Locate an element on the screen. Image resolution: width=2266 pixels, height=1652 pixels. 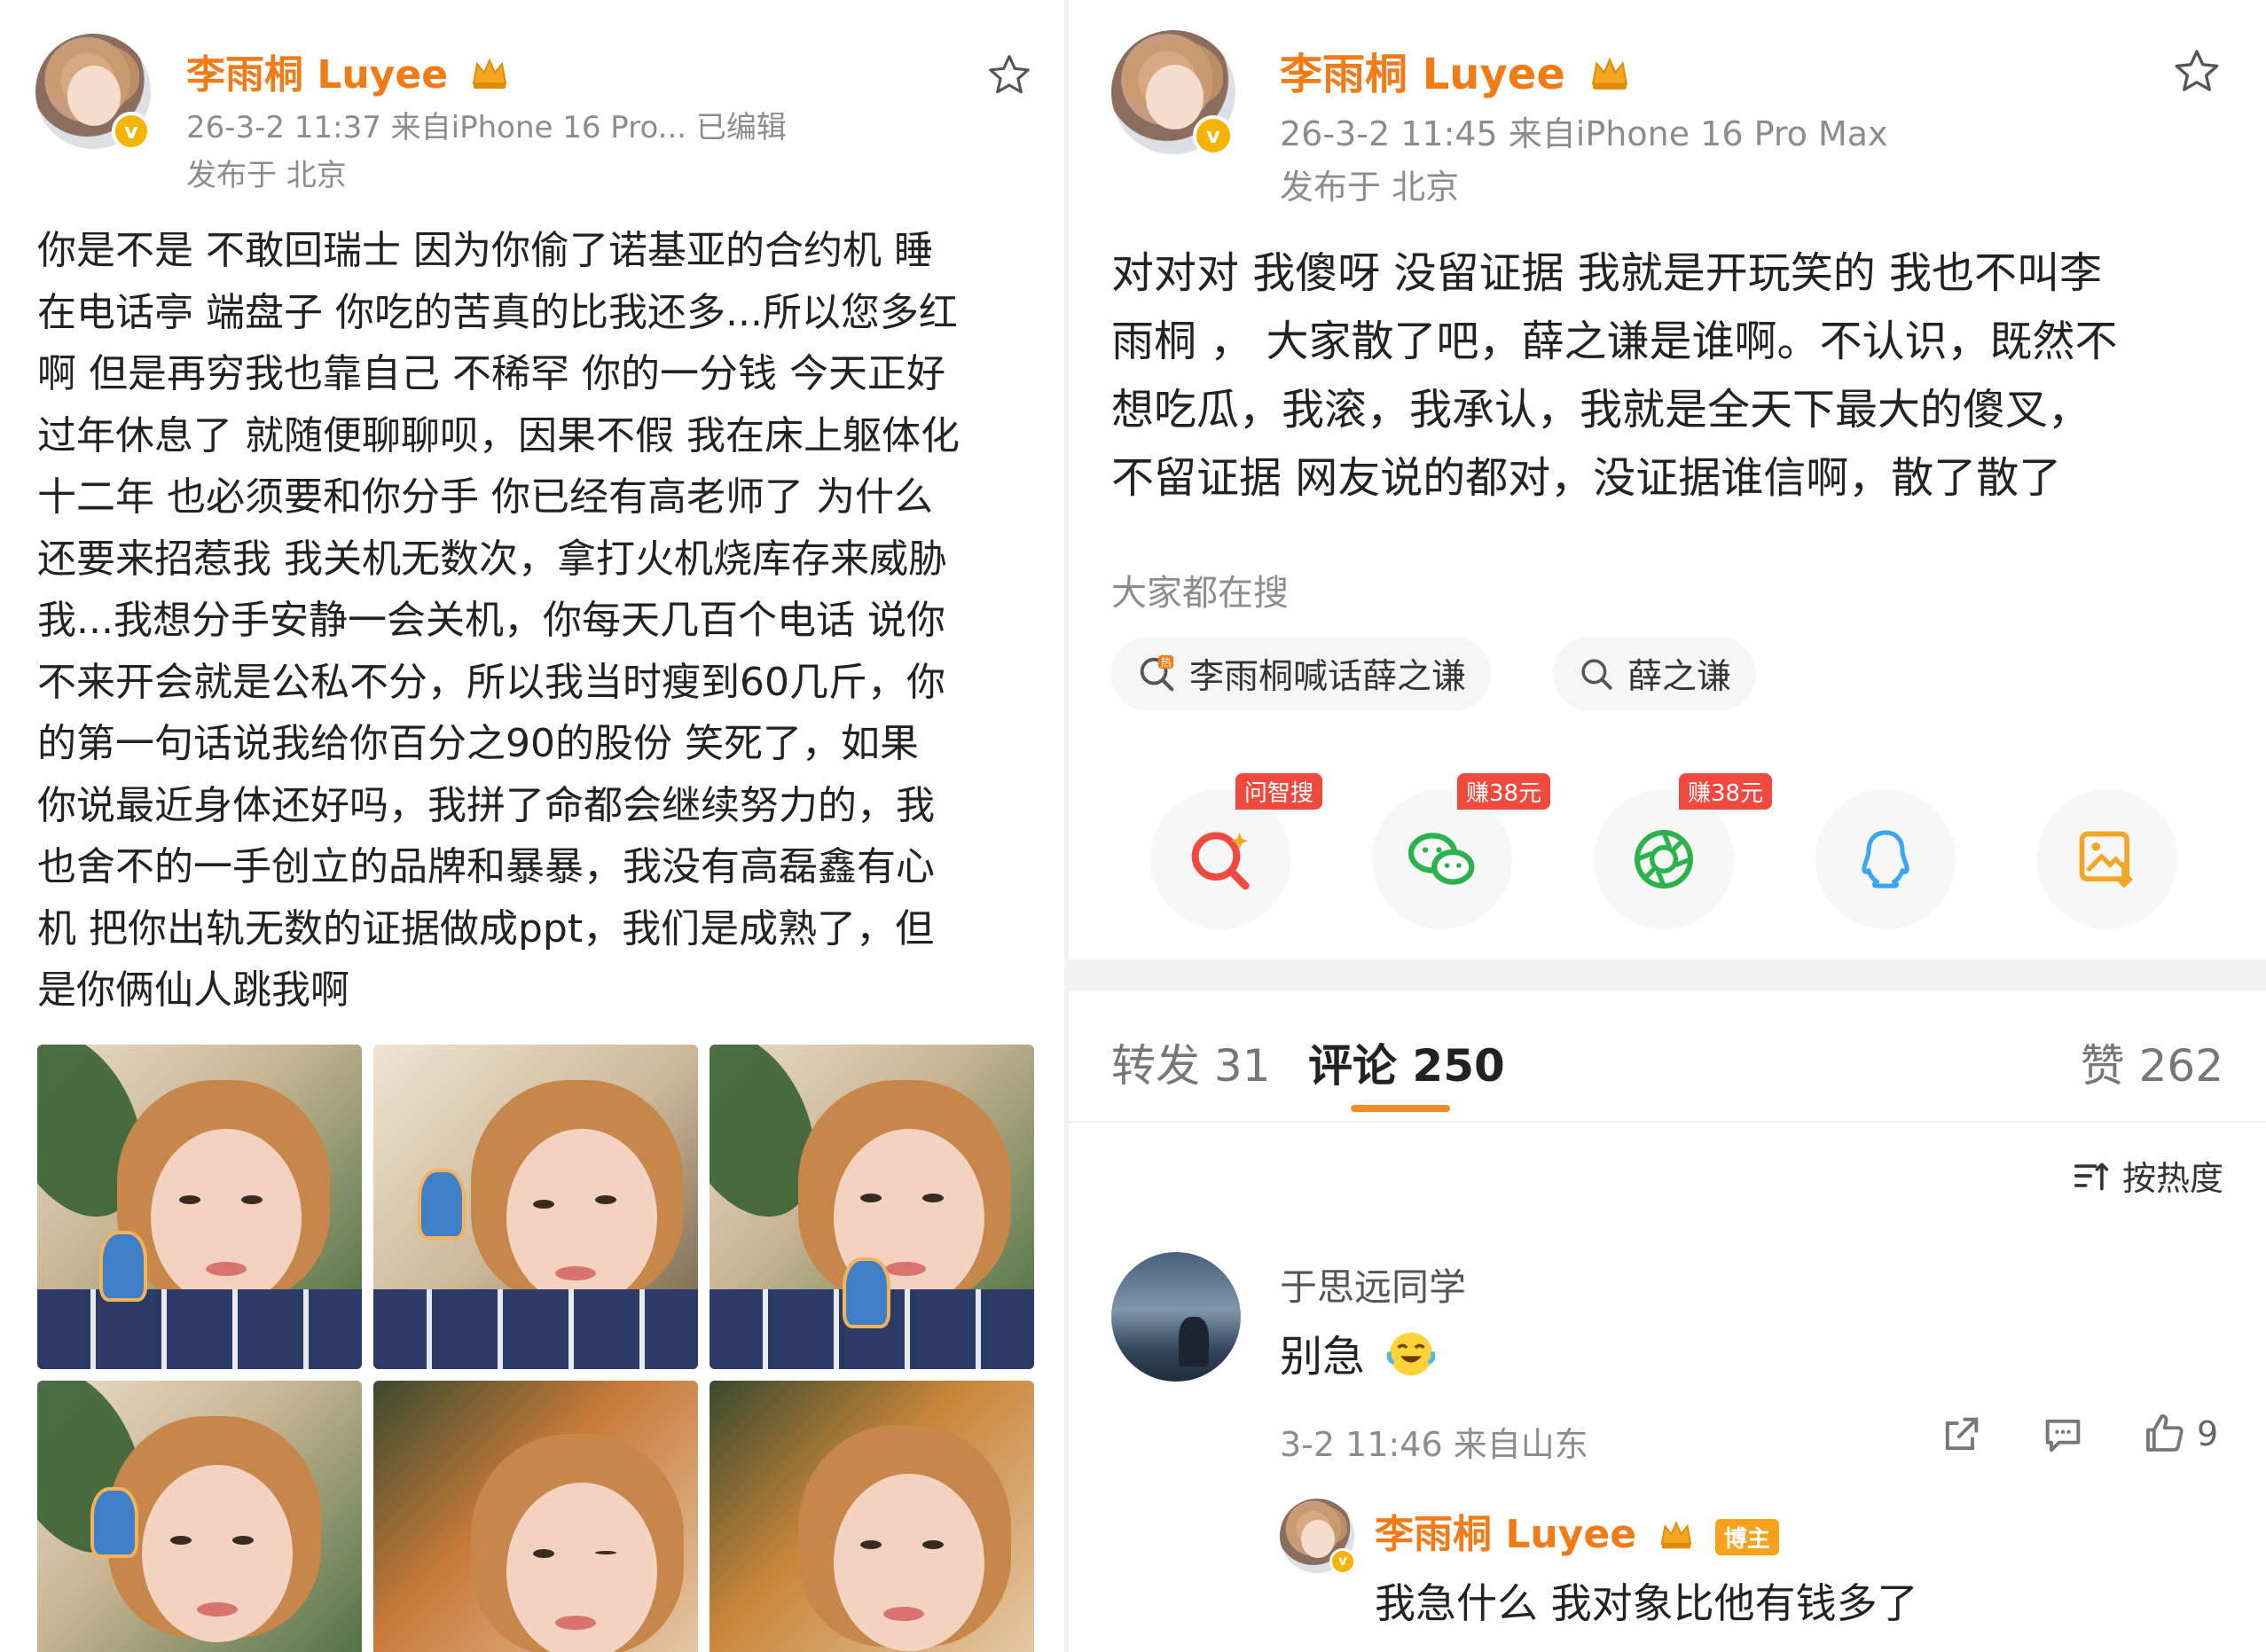
share-wechat-button: 赚38元 is located at coordinates (1461, 851).